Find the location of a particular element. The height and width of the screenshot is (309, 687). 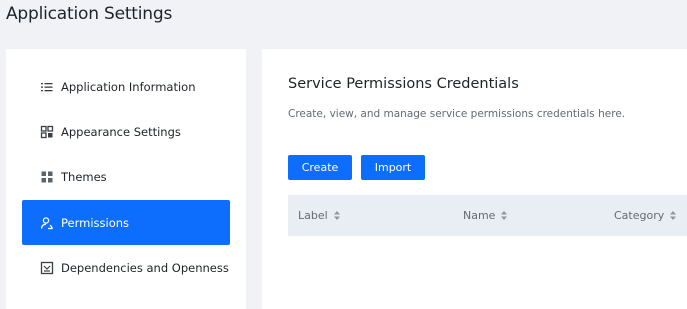

column-header-text: Category is located at coordinates (639, 215).